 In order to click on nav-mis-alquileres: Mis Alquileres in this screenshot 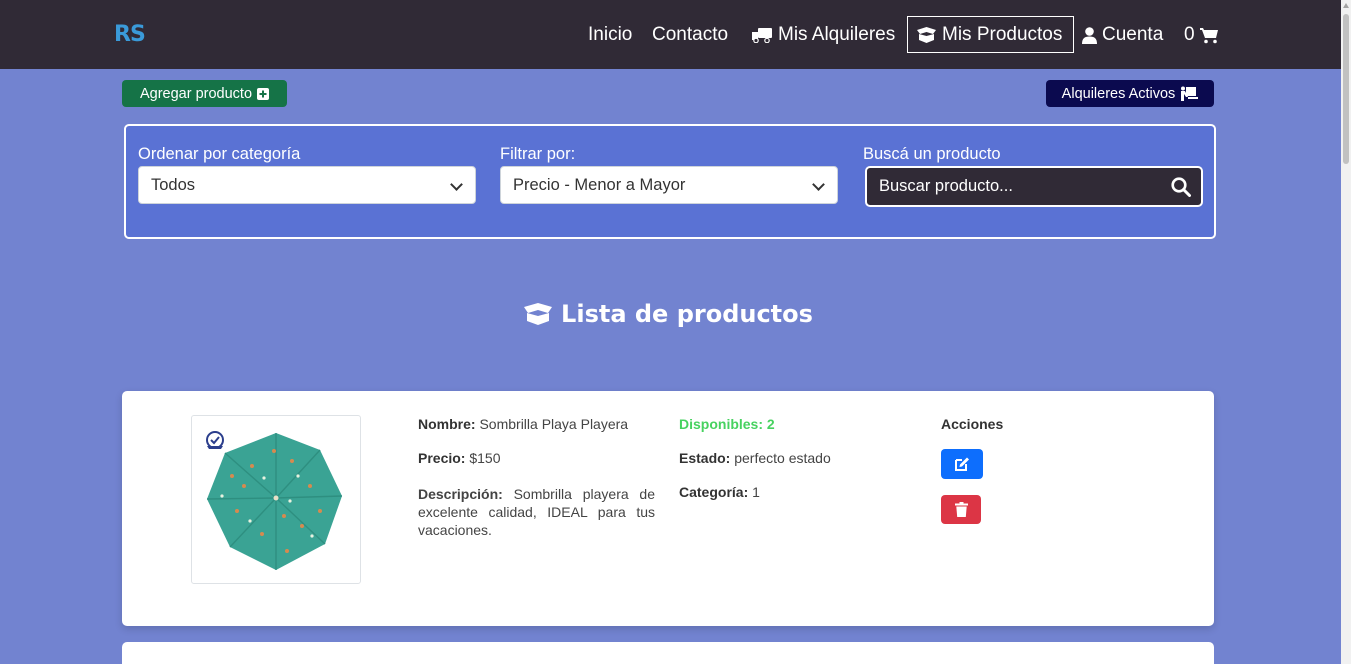, I will do `click(823, 35)`.